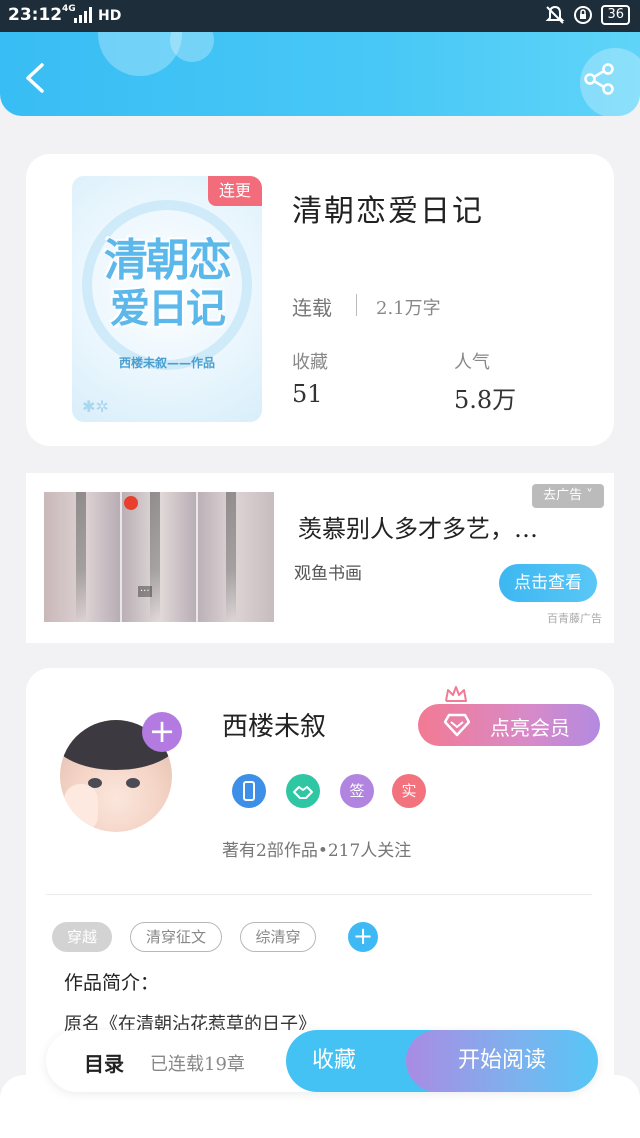  I want to click on tag-qing-contest: 清穿征文, so click(176, 937).